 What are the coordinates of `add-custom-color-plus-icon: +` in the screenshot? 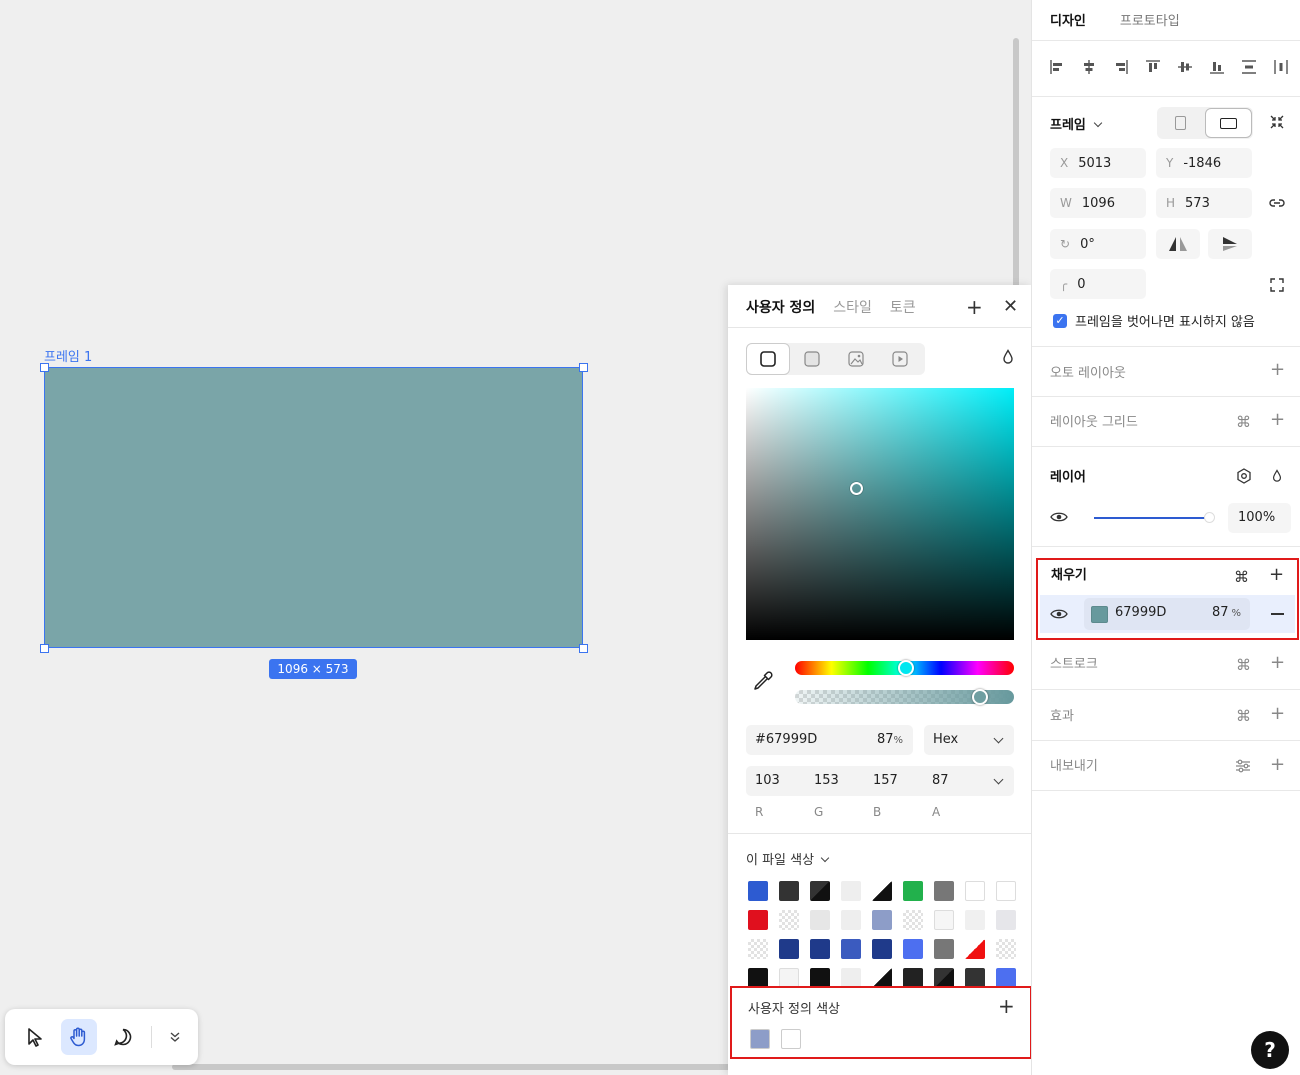 It's located at (1006, 1006).